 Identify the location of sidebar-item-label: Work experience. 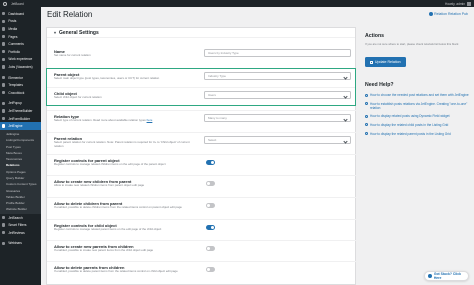
(20, 59).